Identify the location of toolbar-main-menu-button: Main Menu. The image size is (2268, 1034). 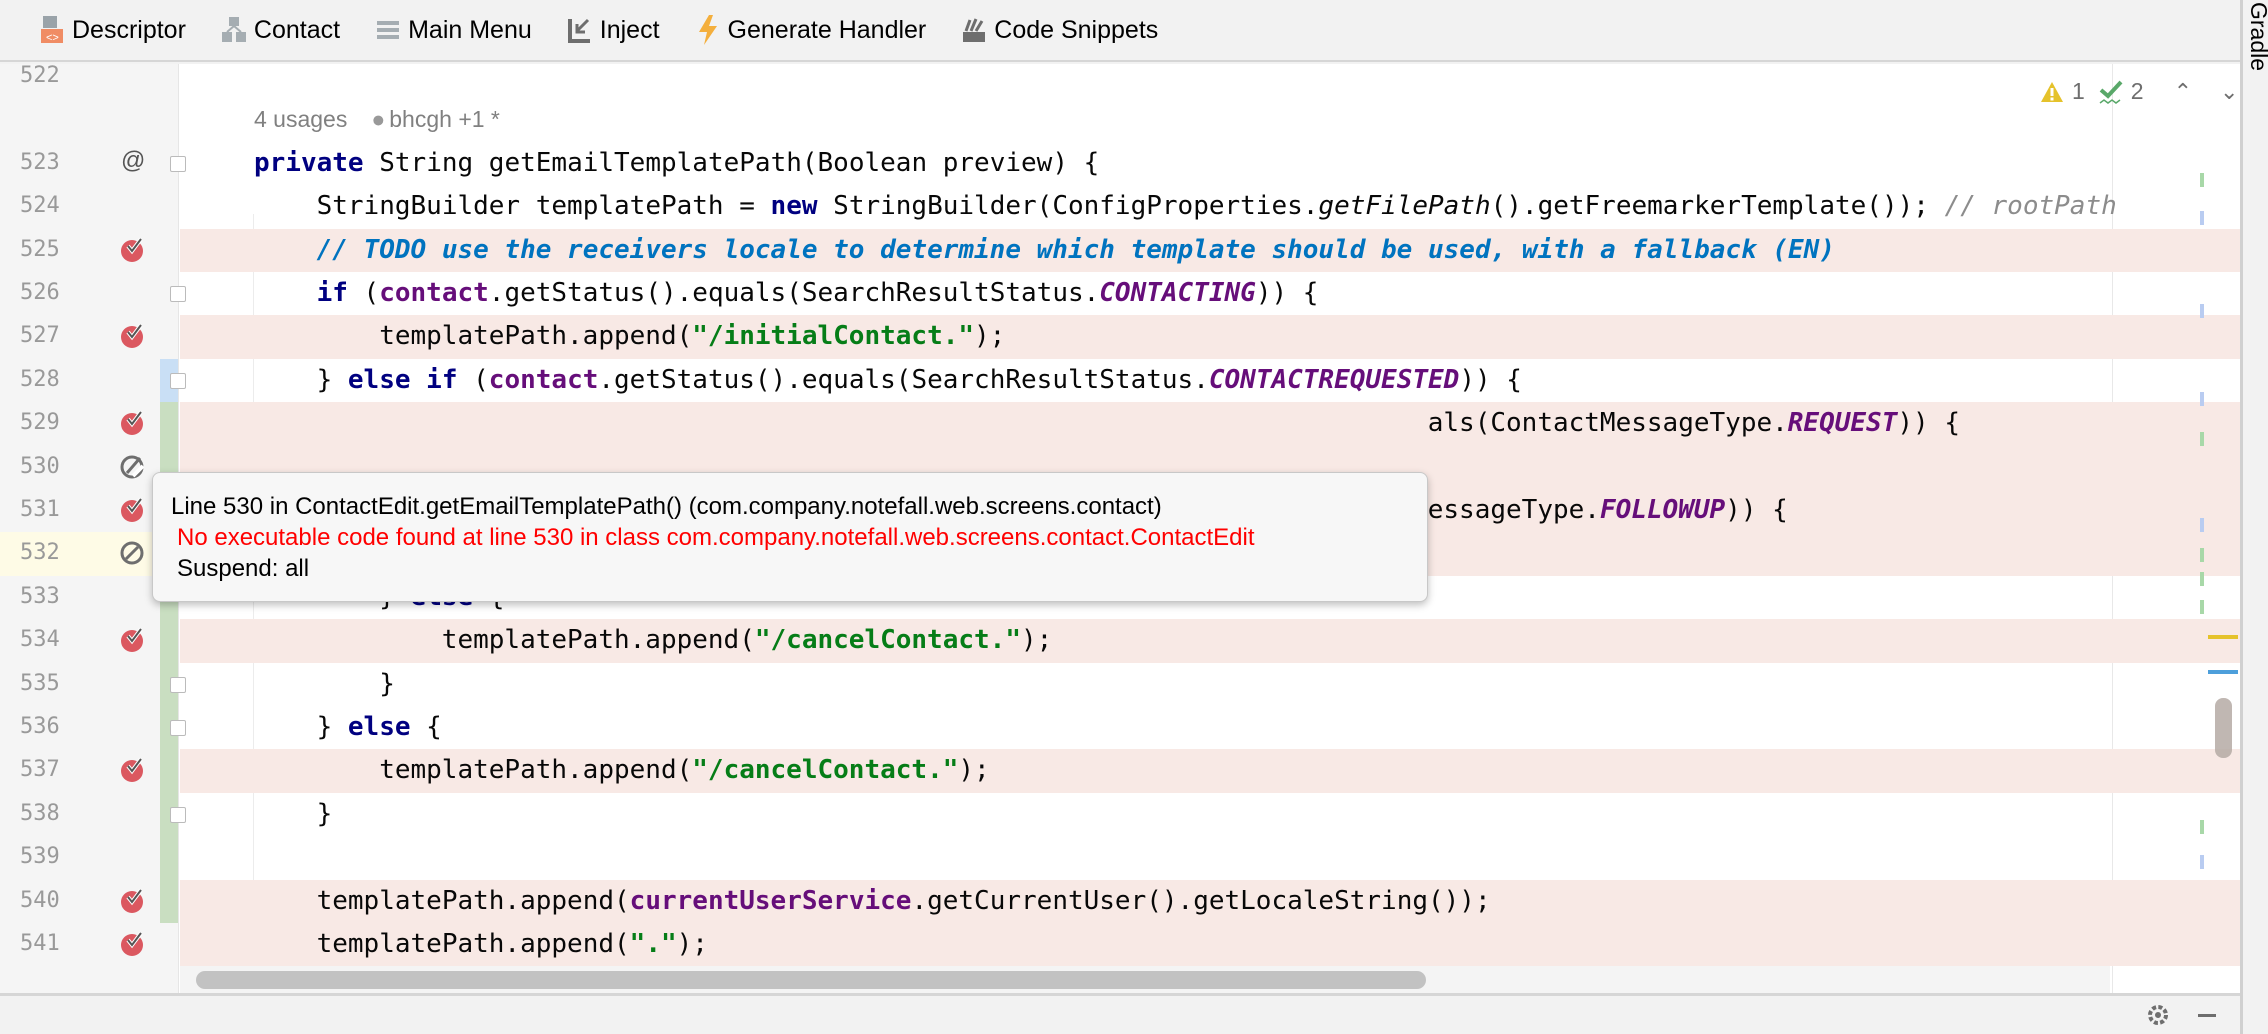
(453, 30).